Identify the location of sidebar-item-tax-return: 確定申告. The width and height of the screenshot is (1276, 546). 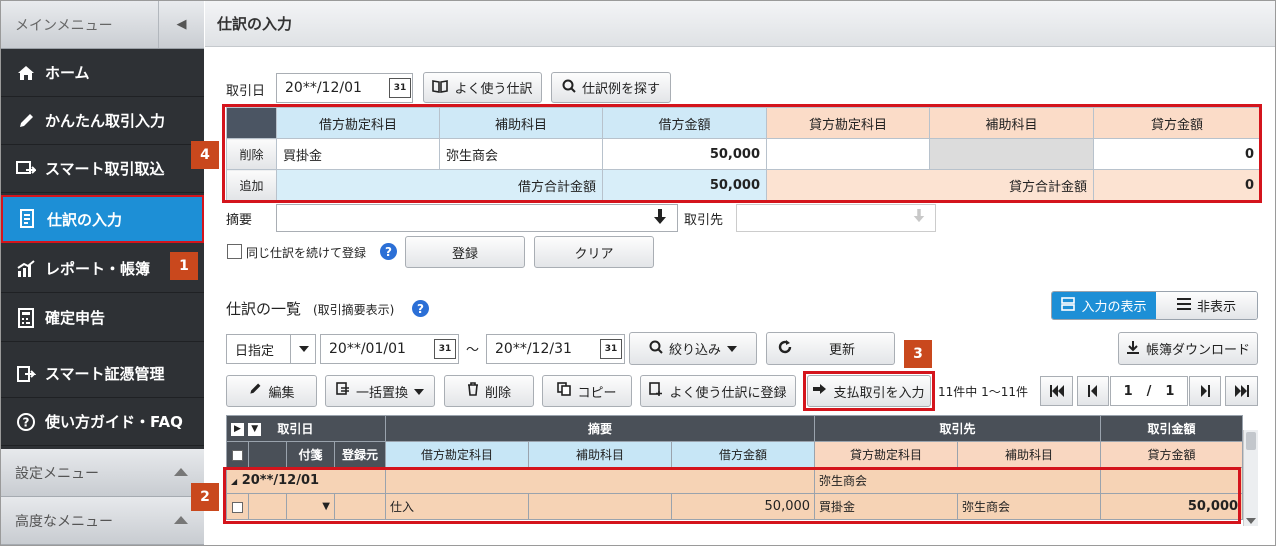
(102, 318).